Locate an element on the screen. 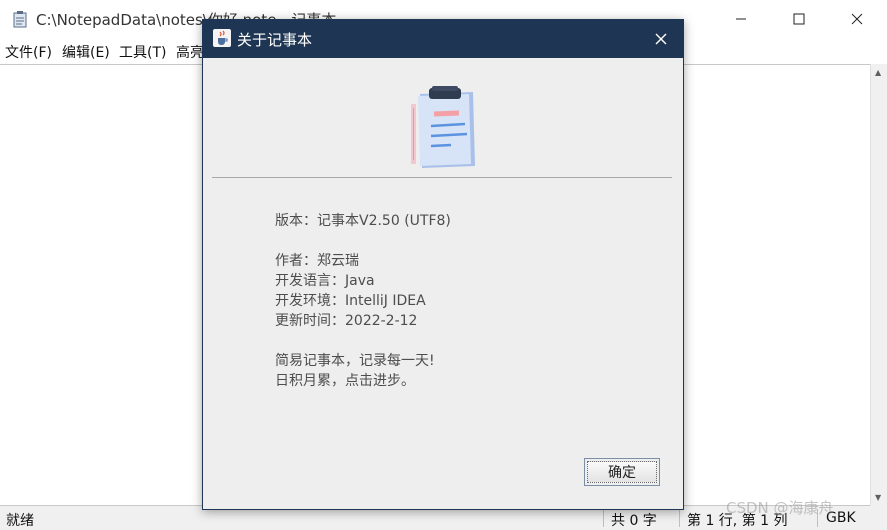 Image resolution: width=887 pixels, height=530 pixels. close-button is located at coordinates (857, 19).